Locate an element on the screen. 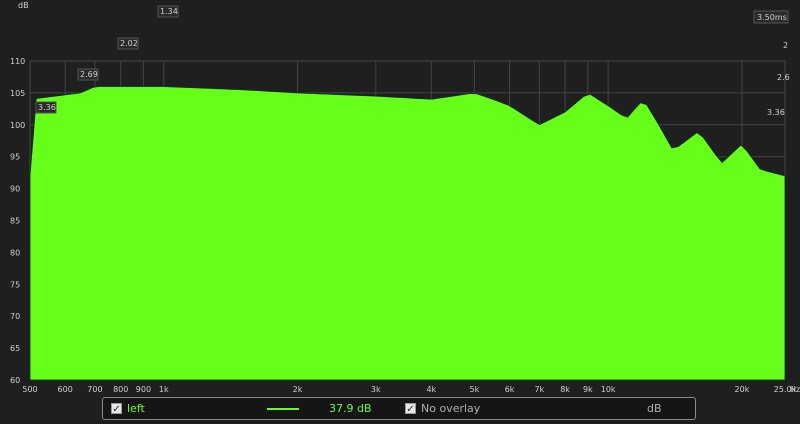  x-tick-label: 8k is located at coordinates (565, 389).